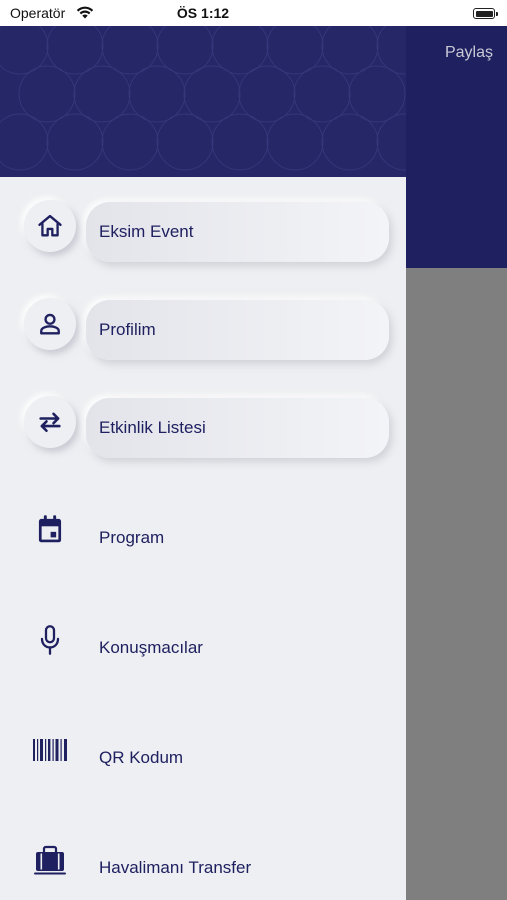 This screenshot has height=900, width=507. Describe the element at coordinates (203, 757) in the screenshot. I see `menu-item-qr-kodum: QR Kodum` at that location.